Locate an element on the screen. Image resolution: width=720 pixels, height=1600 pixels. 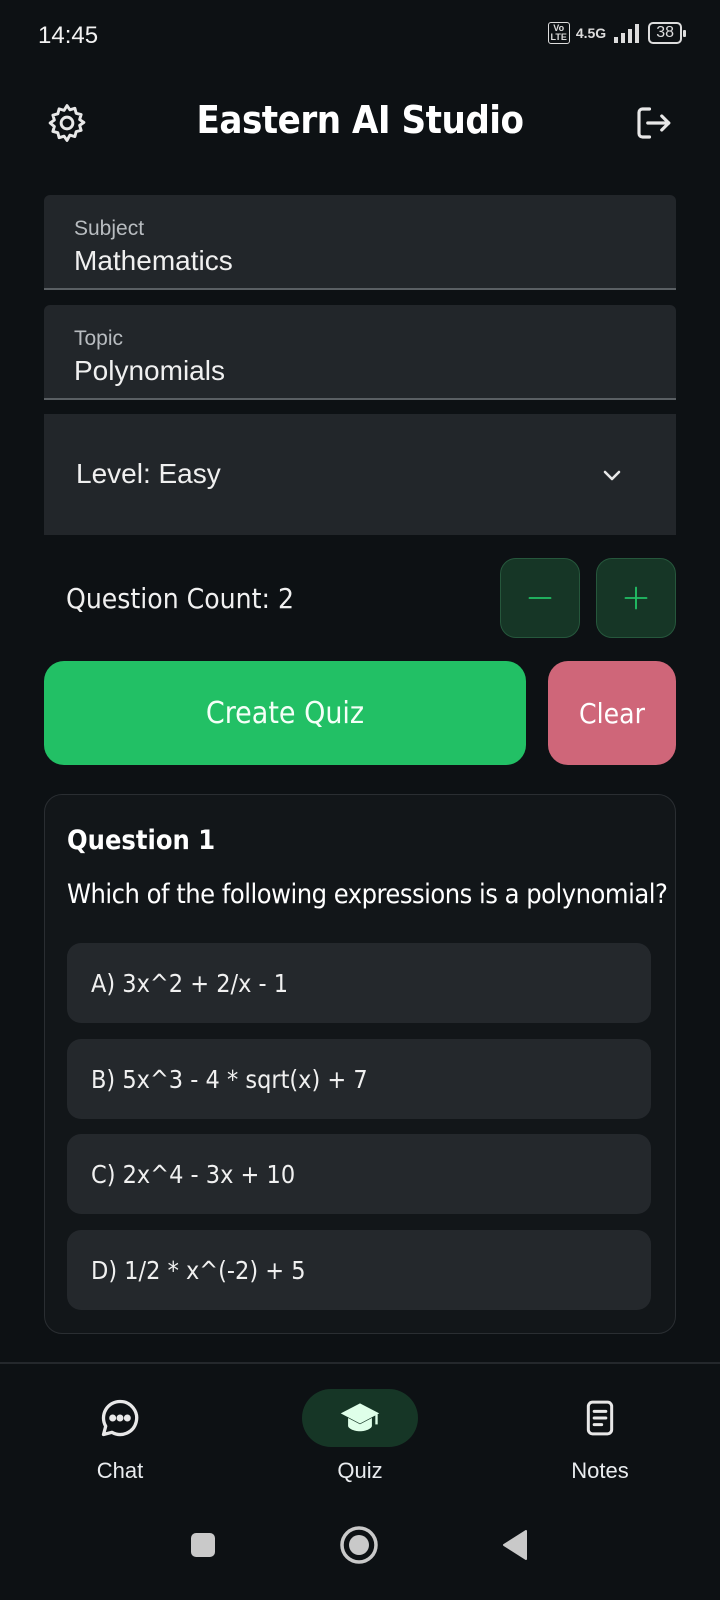
minus-icon is located at coordinates (540, 598).